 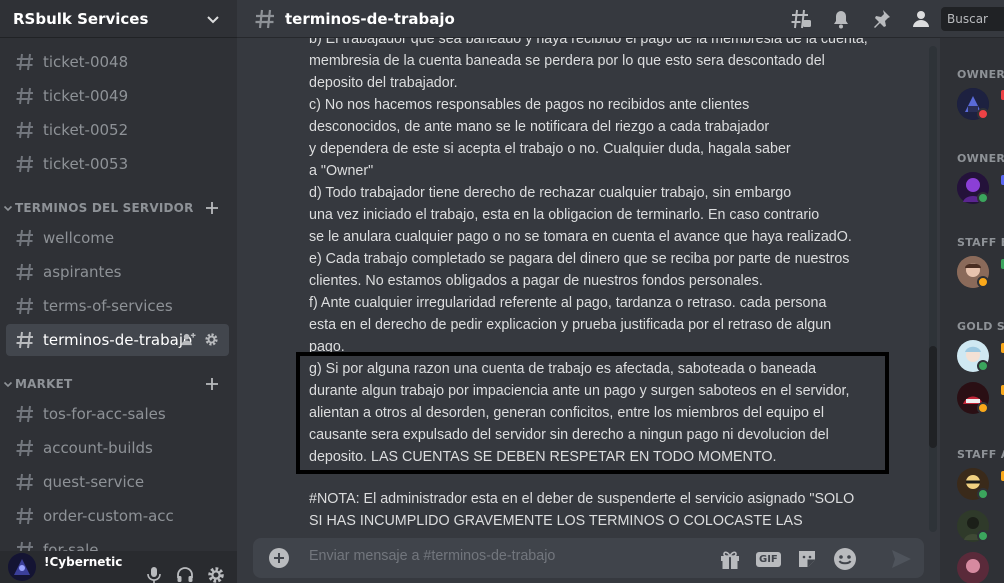 What do you see at coordinates (768, 559) in the screenshot?
I see `gif-button: GIF` at bounding box center [768, 559].